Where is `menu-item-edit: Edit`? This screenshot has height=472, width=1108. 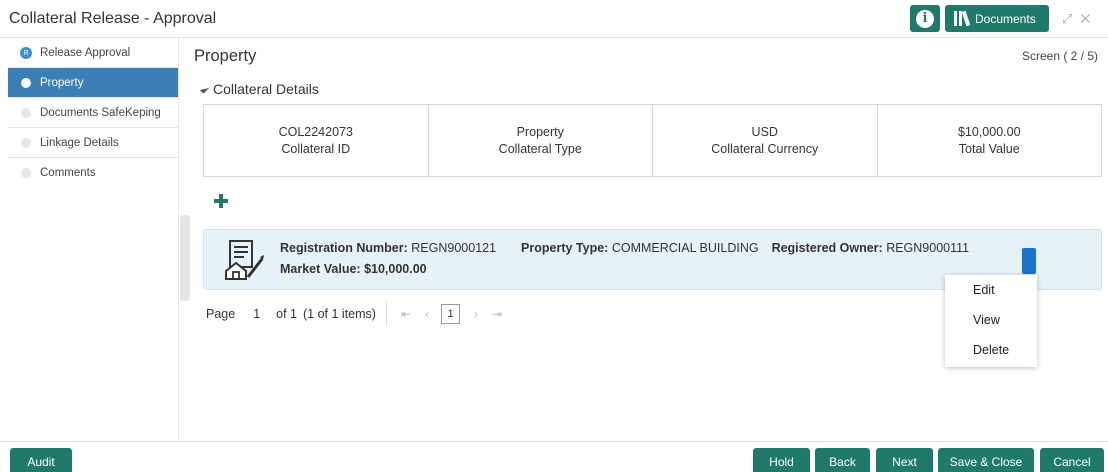 menu-item-edit: Edit is located at coordinates (991, 290).